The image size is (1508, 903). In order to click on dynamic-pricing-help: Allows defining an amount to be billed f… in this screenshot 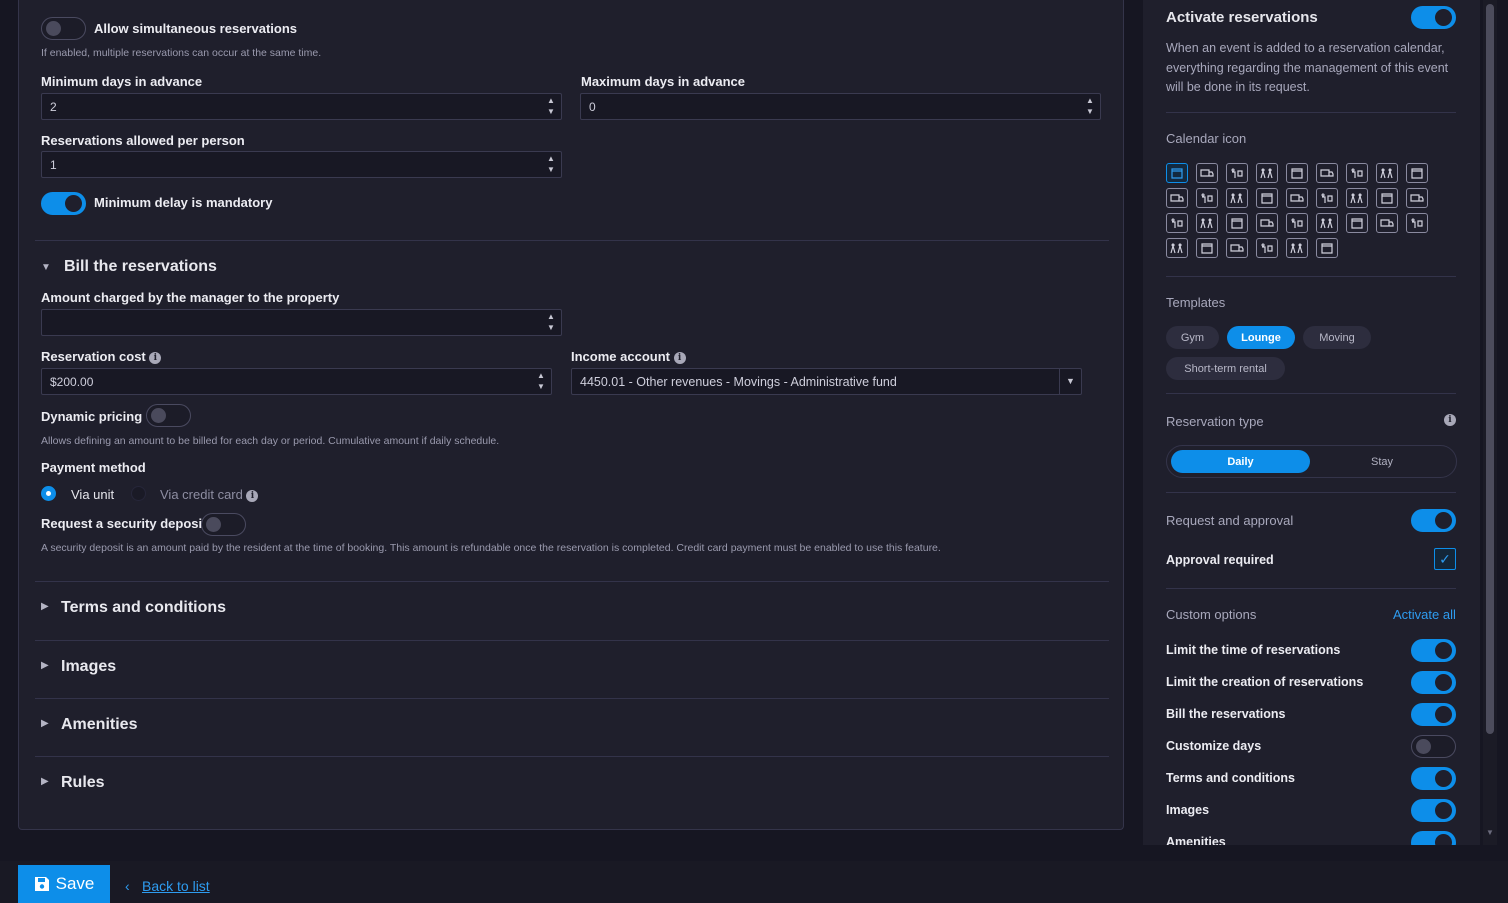, I will do `click(270, 441)`.